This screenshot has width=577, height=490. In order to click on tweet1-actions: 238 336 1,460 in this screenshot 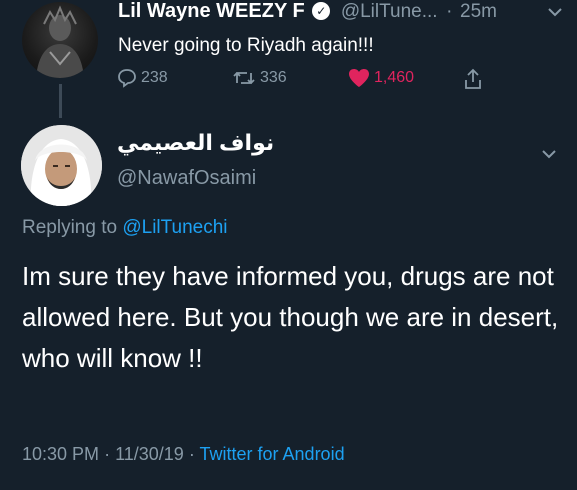, I will do `click(288, 81)`.